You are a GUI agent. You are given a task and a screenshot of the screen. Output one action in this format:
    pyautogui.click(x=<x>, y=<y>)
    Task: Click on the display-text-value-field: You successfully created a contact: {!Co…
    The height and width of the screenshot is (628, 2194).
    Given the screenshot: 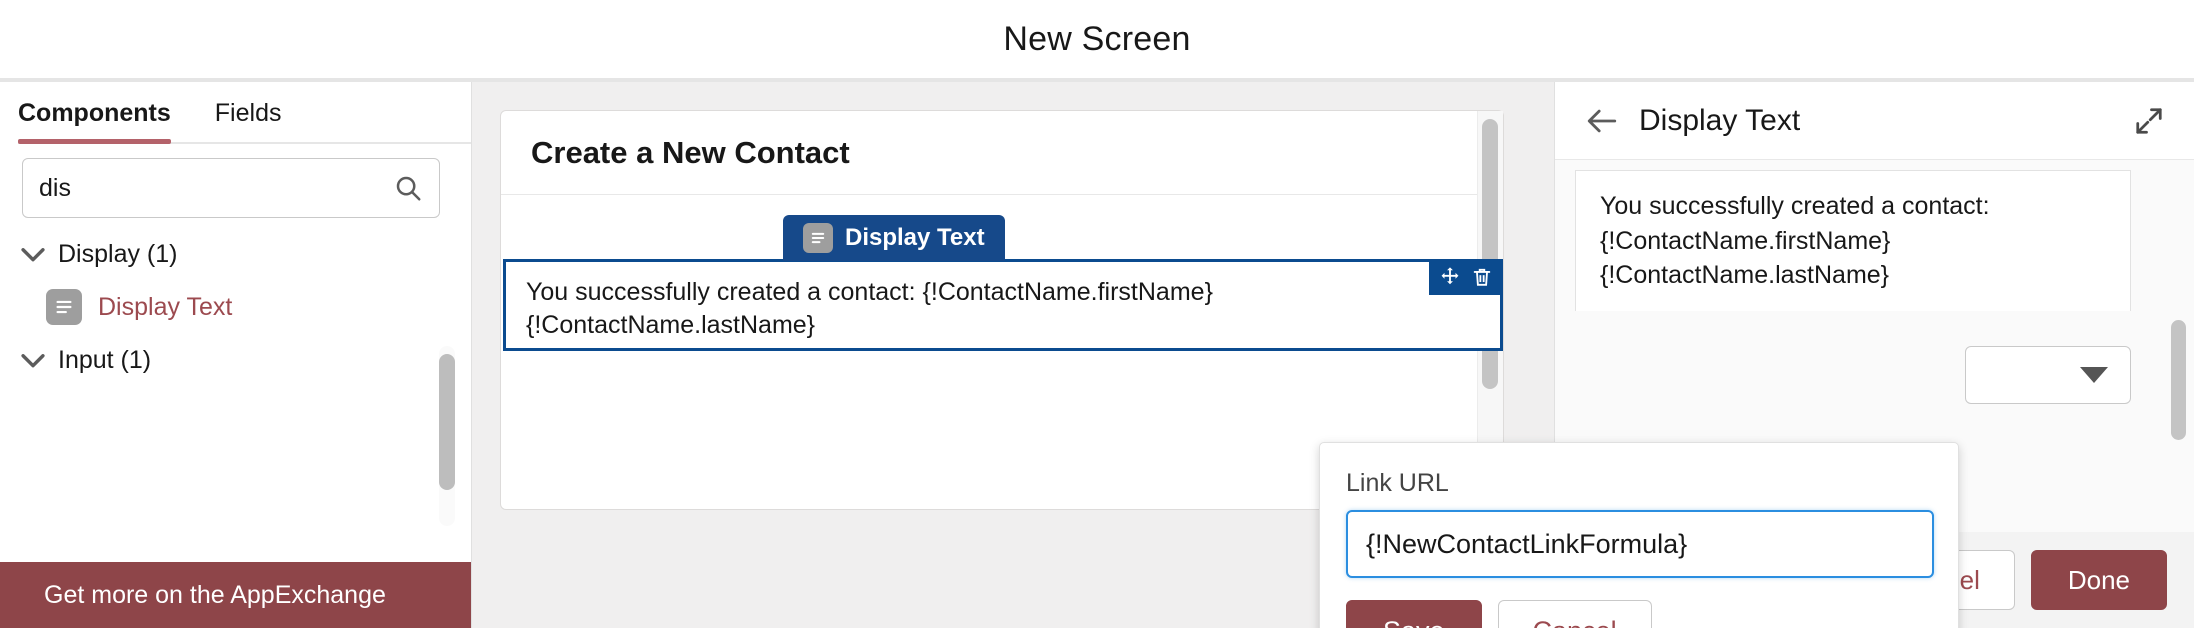 What is the action you would take?
    pyautogui.click(x=1853, y=240)
    